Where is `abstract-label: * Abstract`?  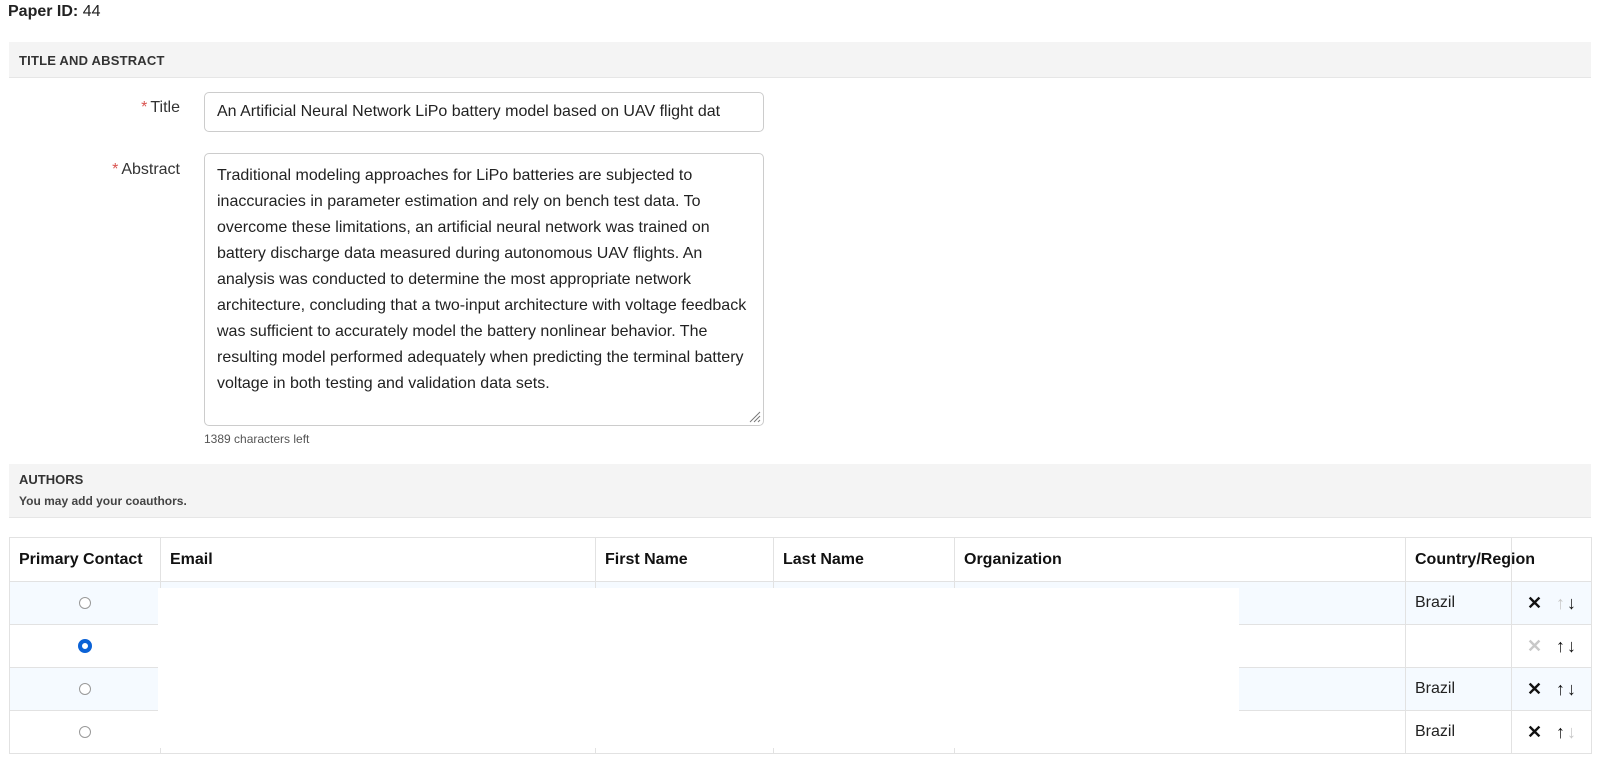 abstract-label: * Abstract is located at coordinates (146, 169).